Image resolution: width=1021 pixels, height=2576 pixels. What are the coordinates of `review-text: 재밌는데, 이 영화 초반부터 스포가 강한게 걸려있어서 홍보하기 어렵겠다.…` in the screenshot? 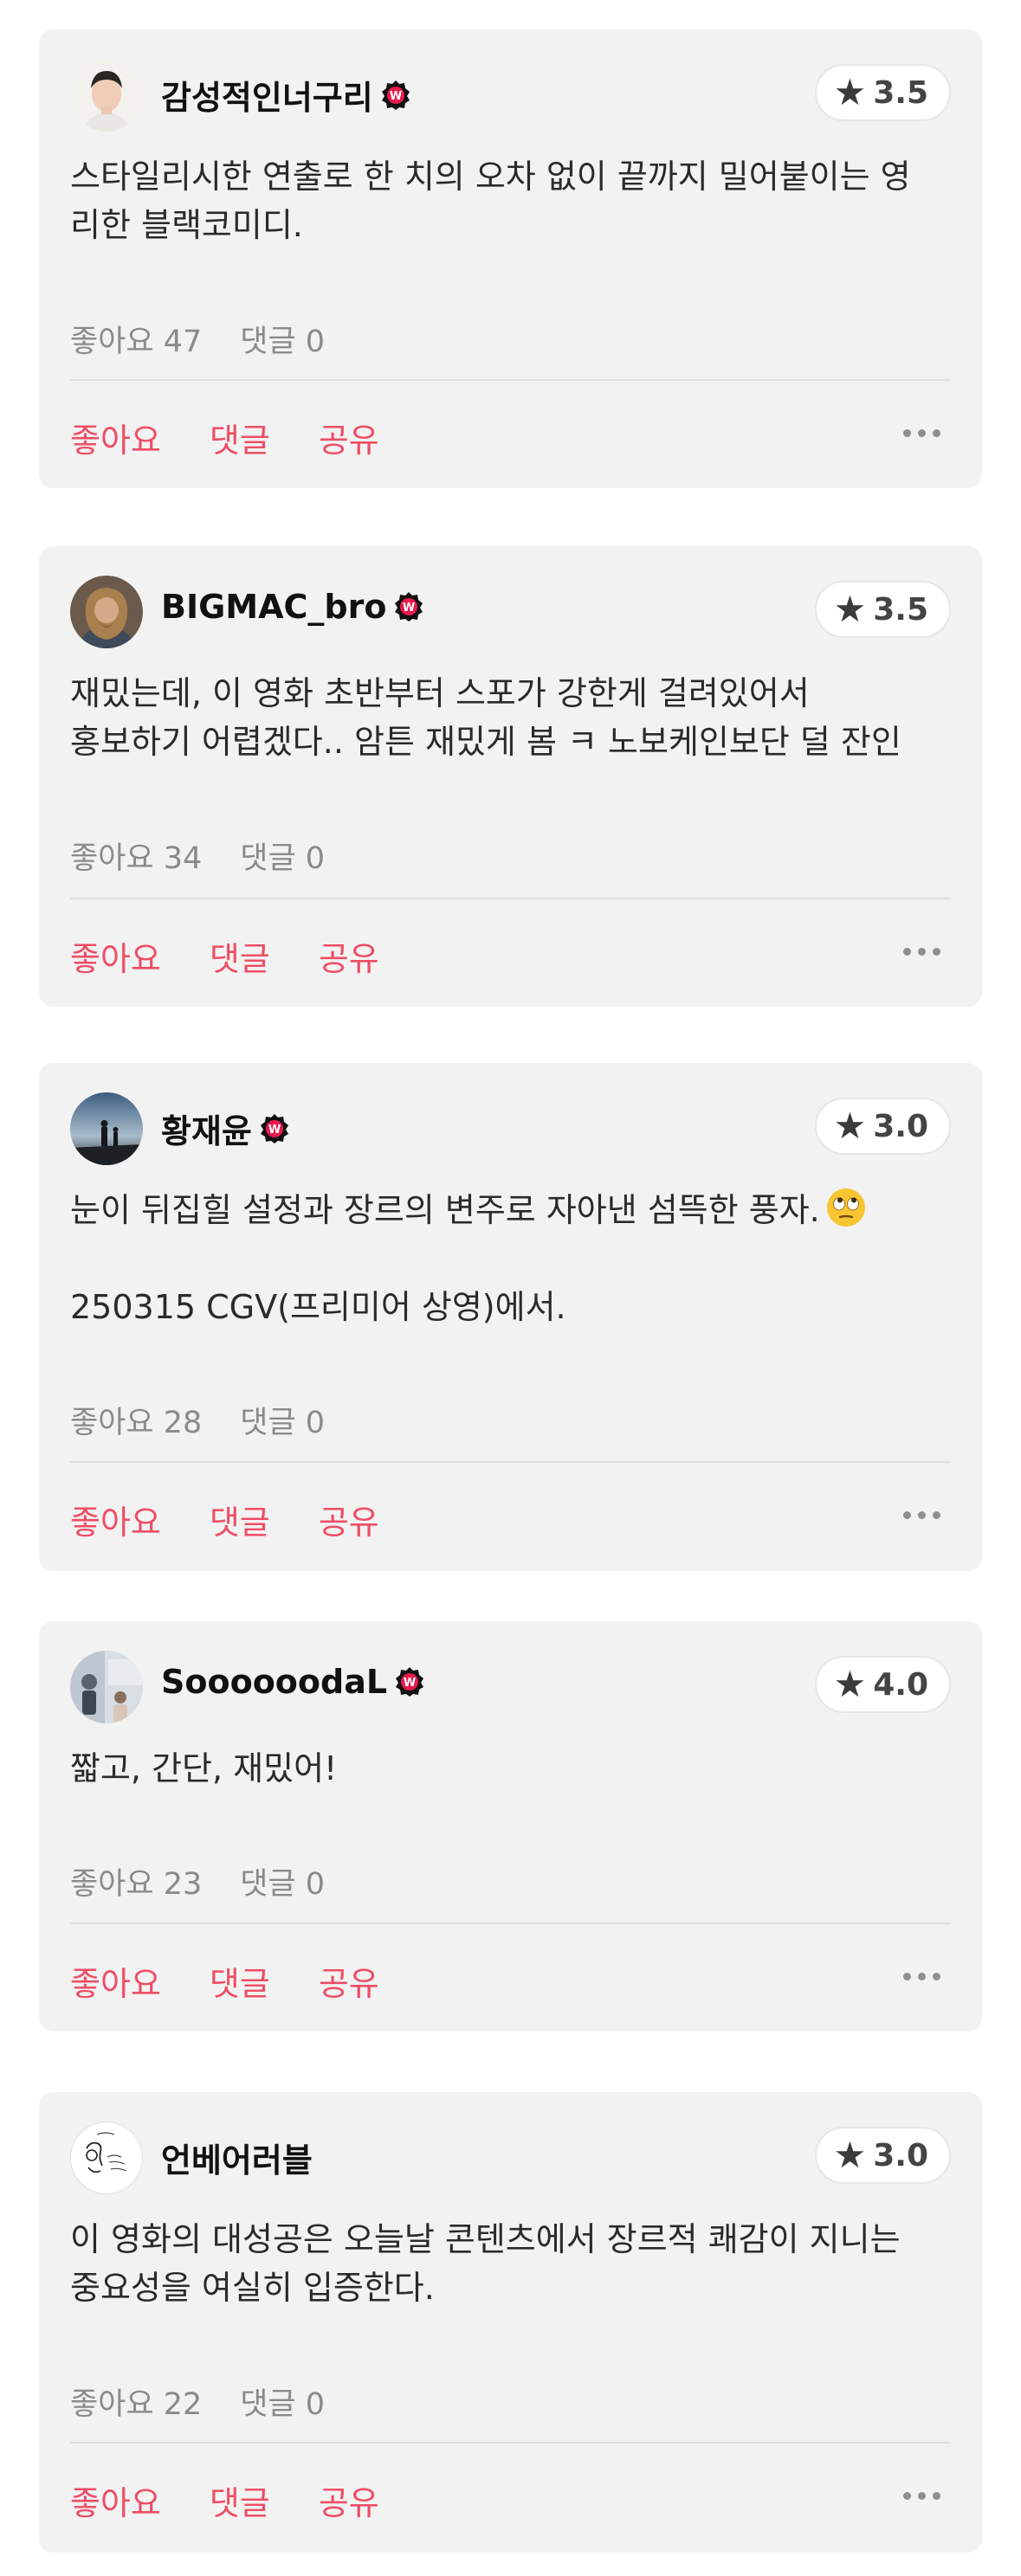 It's located at (510, 717).